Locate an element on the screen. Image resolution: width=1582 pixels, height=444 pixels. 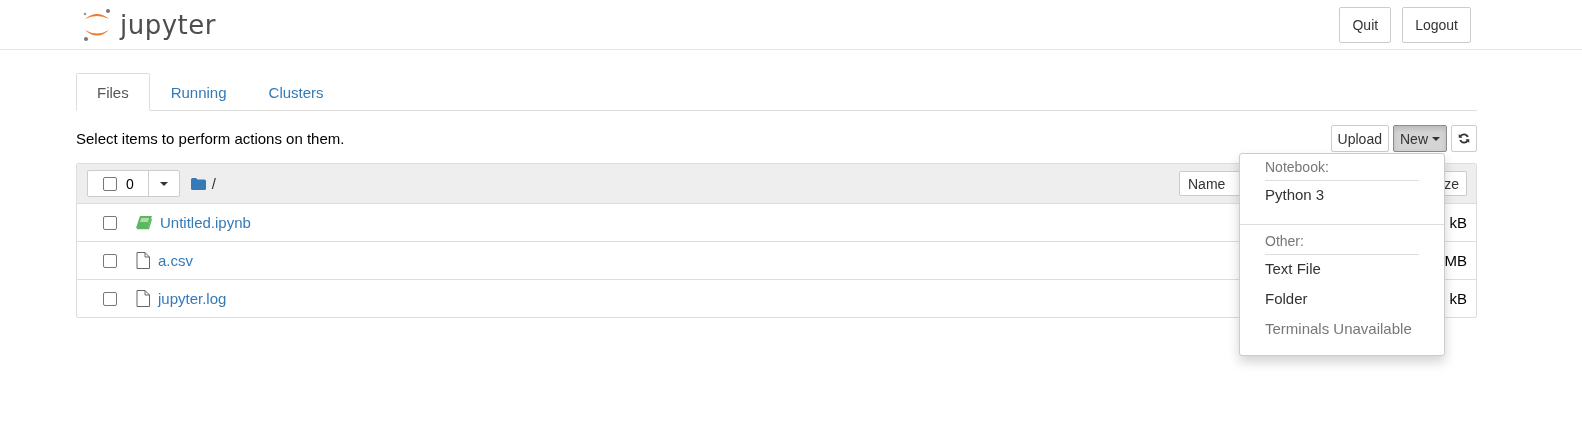
file-size: MB is located at coordinates (1455, 260).